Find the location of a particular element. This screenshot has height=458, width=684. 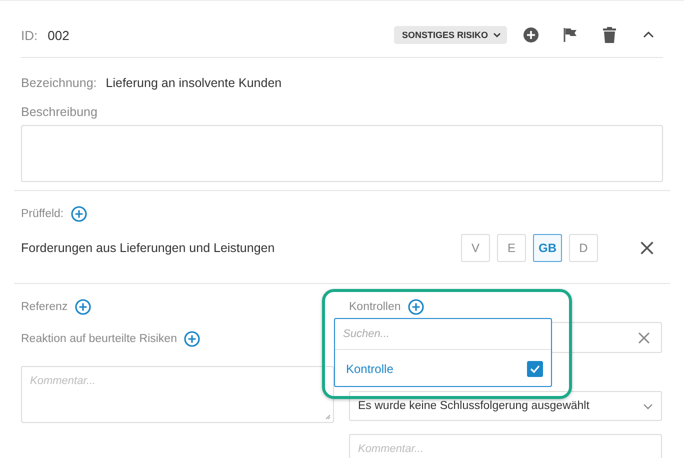

field-label: Beschreibung is located at coordinates (59, 112).